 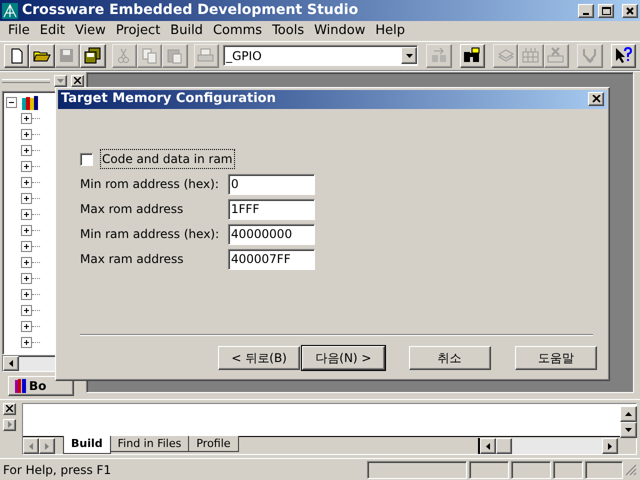 What do you see at coordinates (213, 444) in the screenshot?
I see `output-tab: Profile` at bounding box center [213, 444].